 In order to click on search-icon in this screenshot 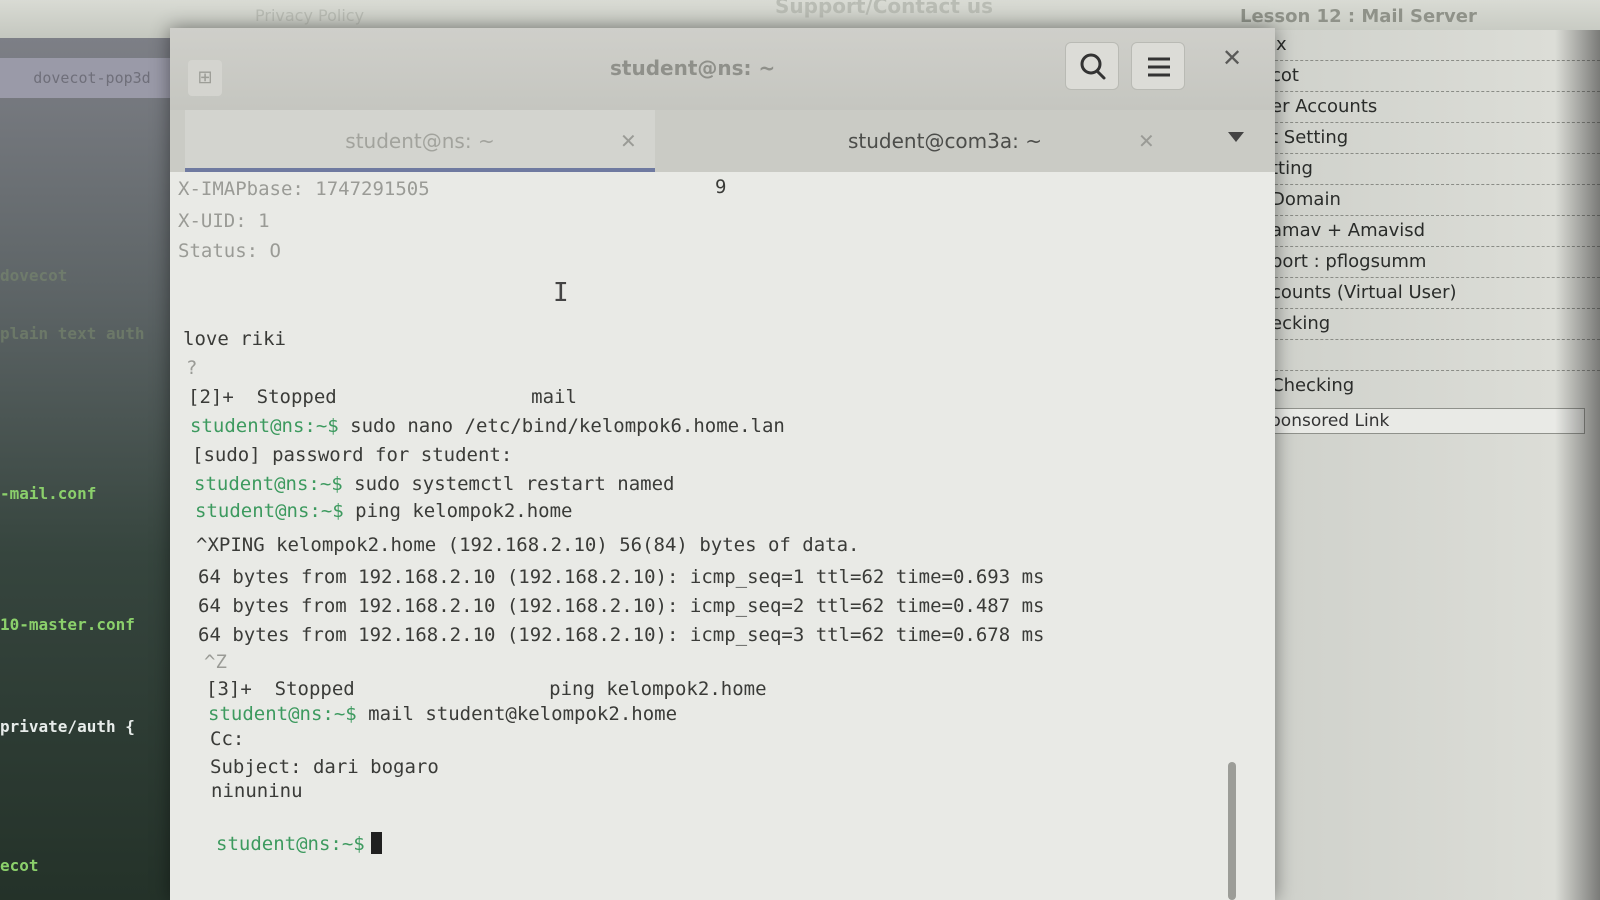, I will do `click(1093, 66)`.